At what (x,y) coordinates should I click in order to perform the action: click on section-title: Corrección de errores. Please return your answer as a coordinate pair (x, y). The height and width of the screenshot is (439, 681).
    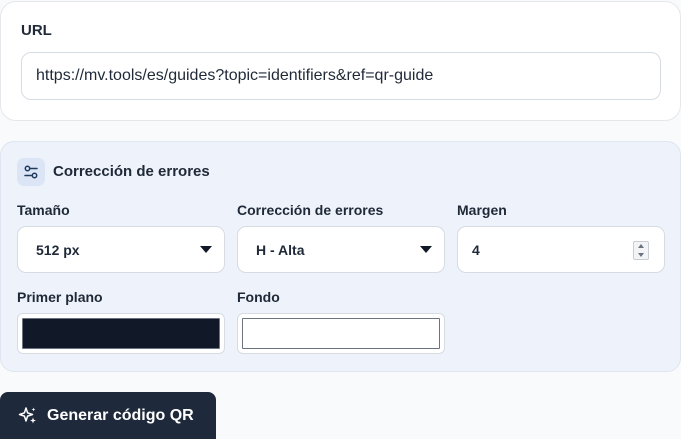
    Looking at the image, I should click on (131, 171).